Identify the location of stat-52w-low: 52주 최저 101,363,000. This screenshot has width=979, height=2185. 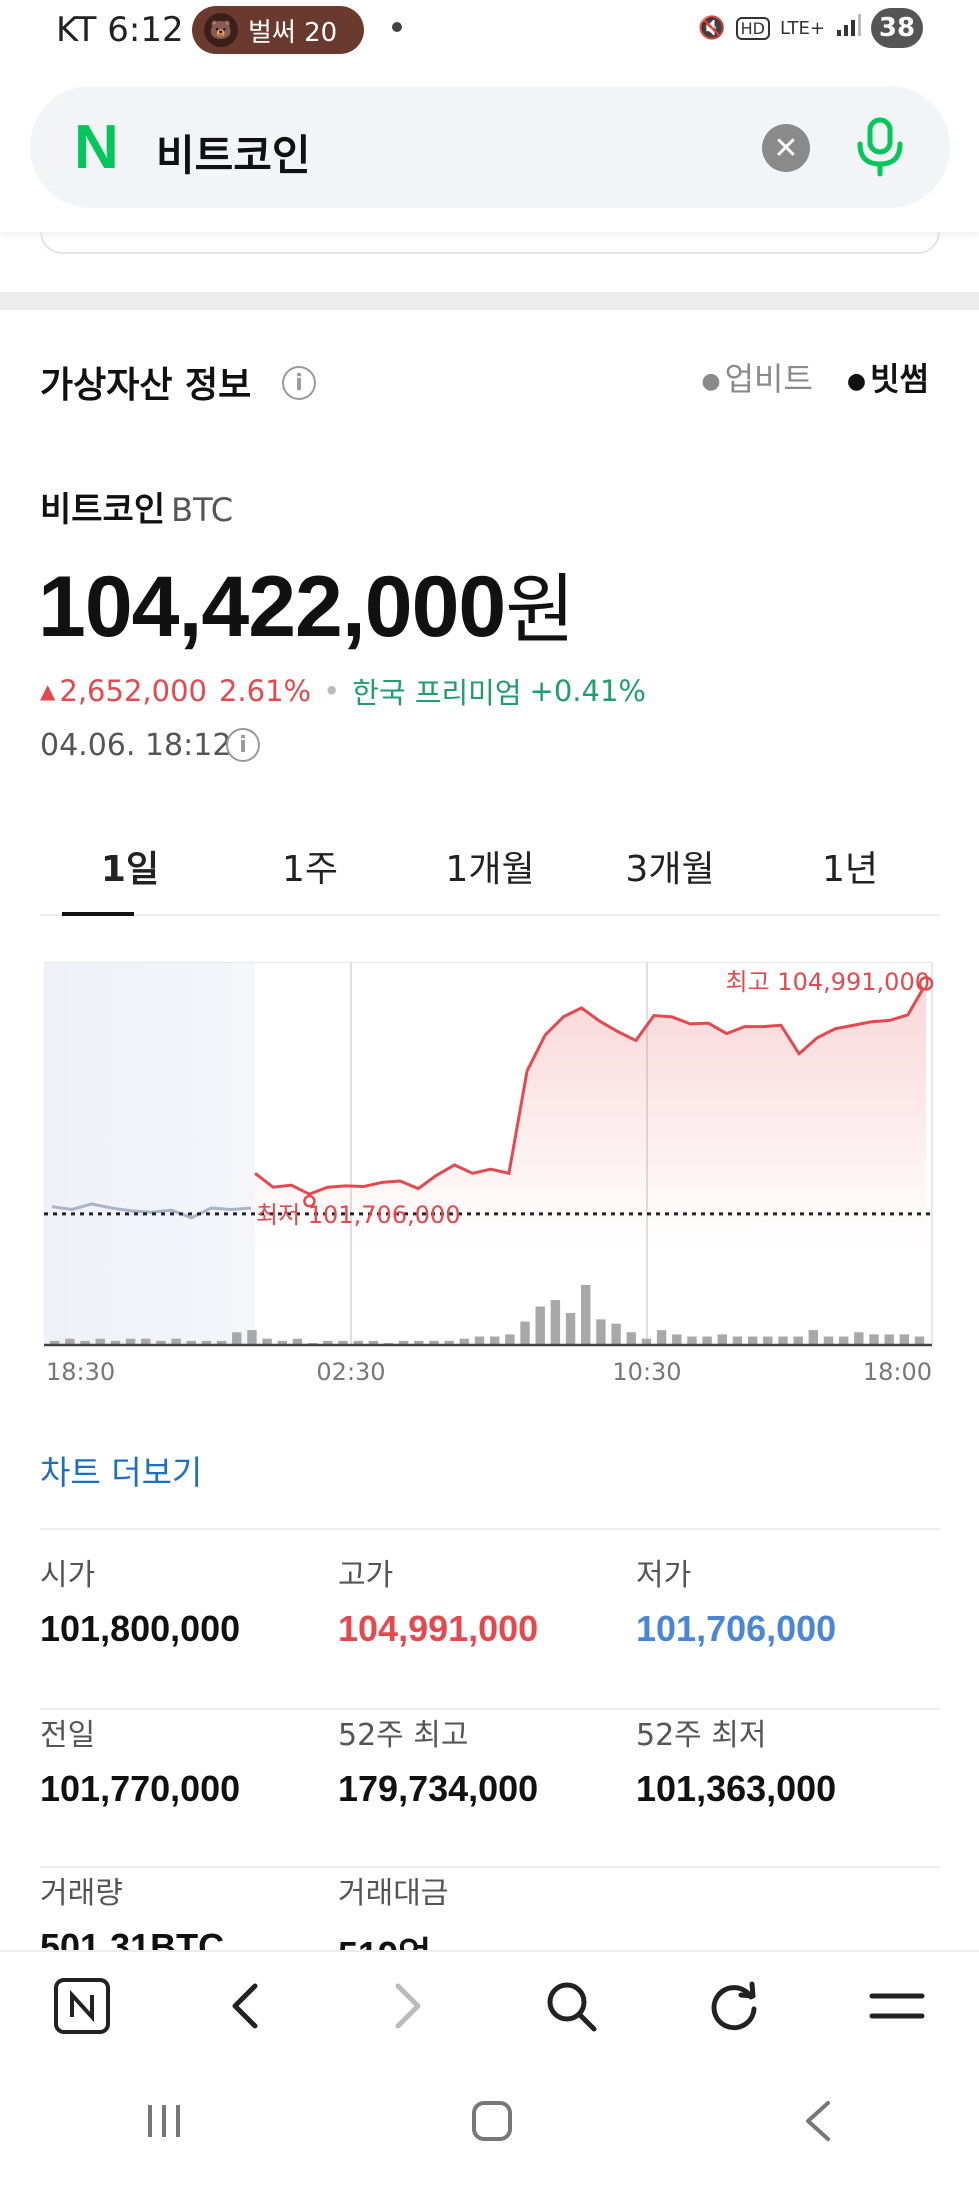
(736, 1763).